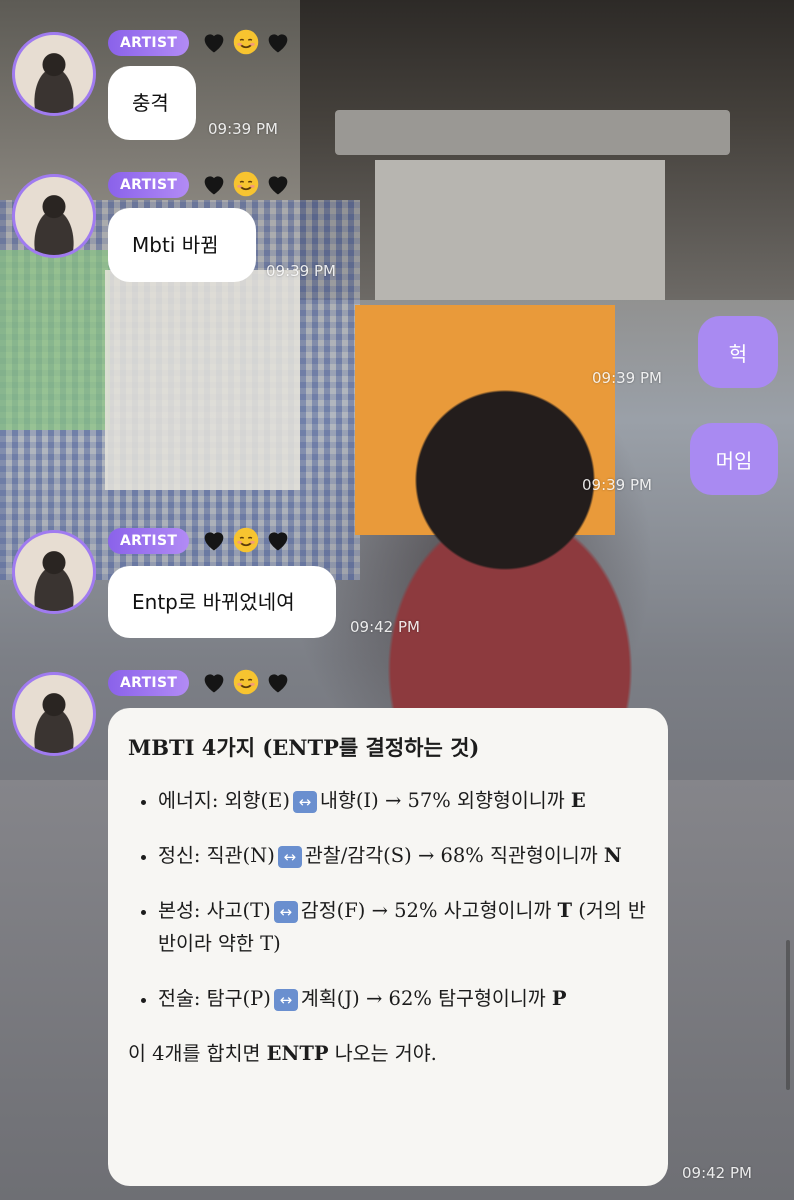 The width and height of the screenshot is (794, 1200). Describe the element at coordinates (474, 800) in the screenshot. I see `result-text: → 57% 외향형이니까` at that location.